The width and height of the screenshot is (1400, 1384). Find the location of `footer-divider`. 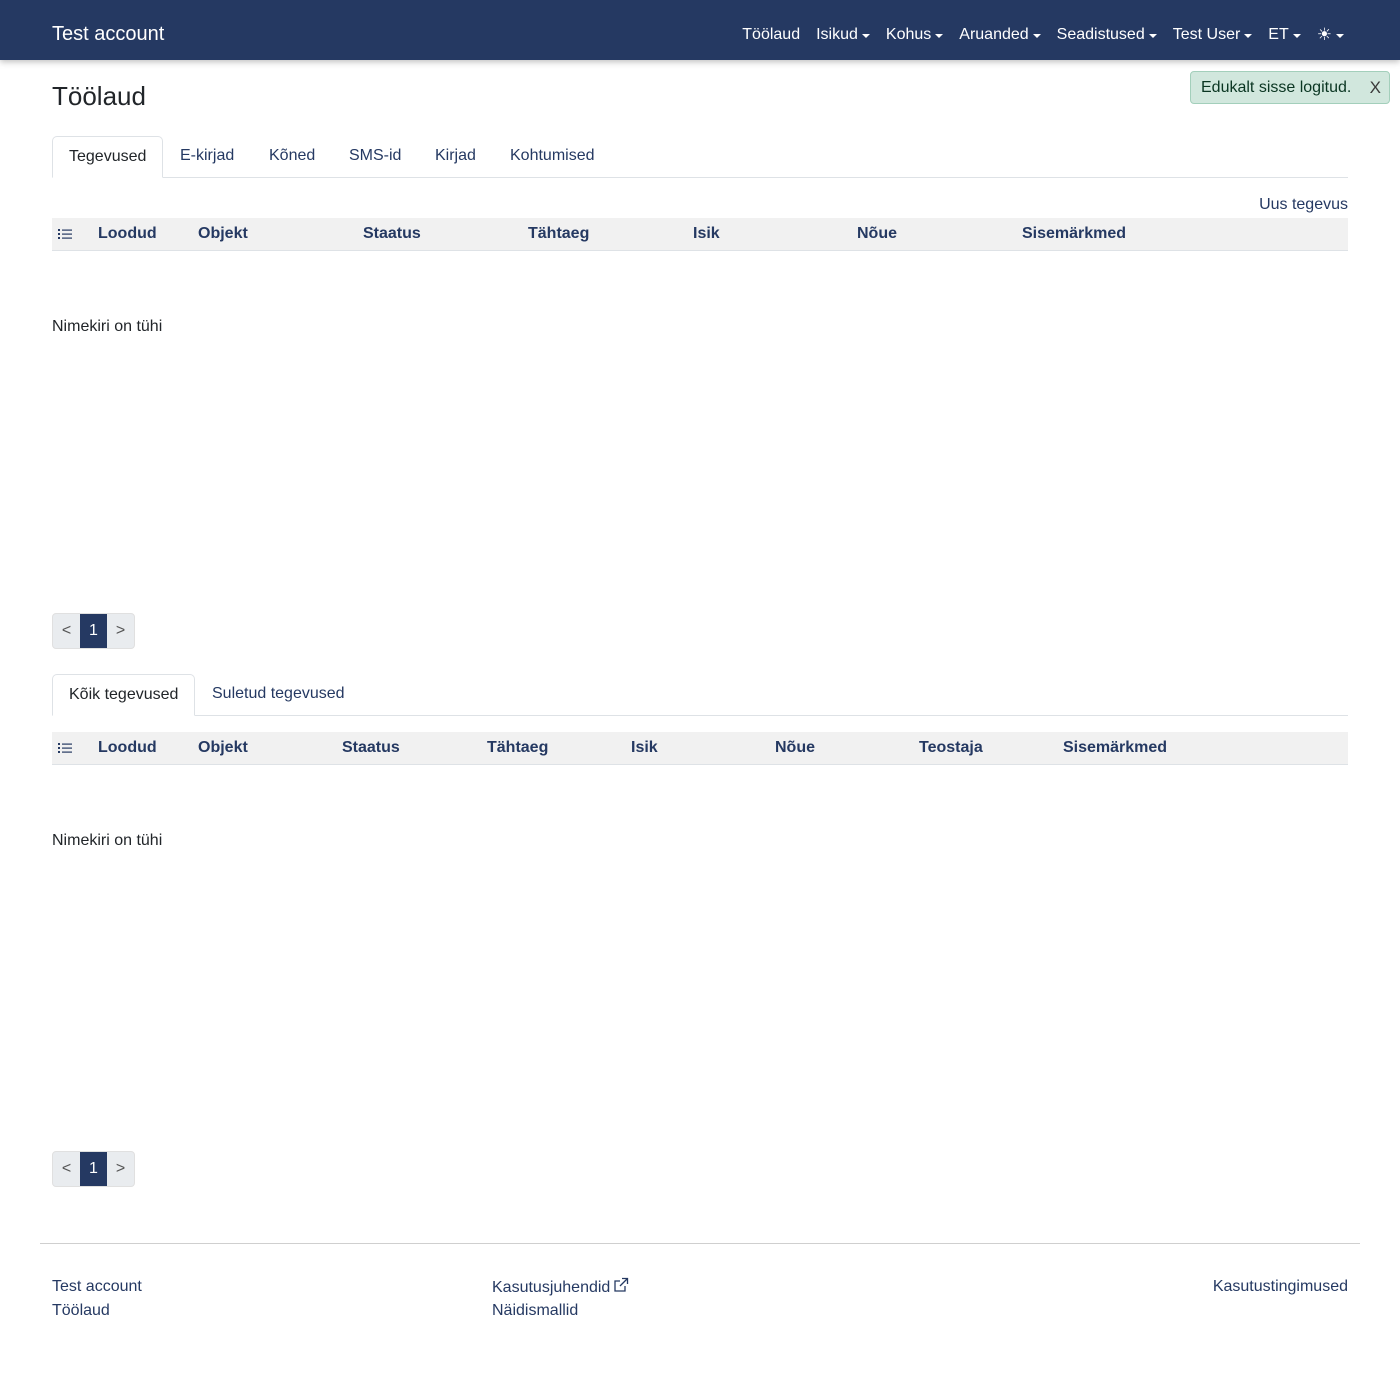

footer-divider is located at coordinates (700, 1243).